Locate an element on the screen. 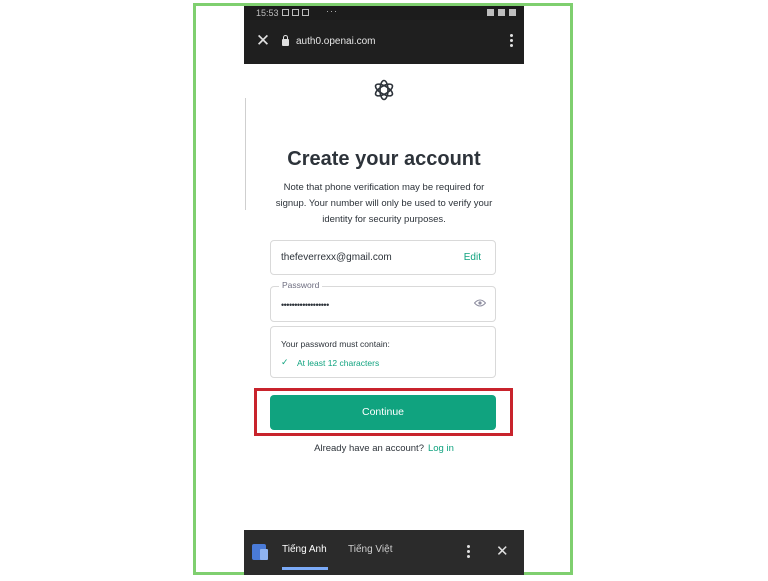  close-icon: ✕ is located at coordinates (502, 551).